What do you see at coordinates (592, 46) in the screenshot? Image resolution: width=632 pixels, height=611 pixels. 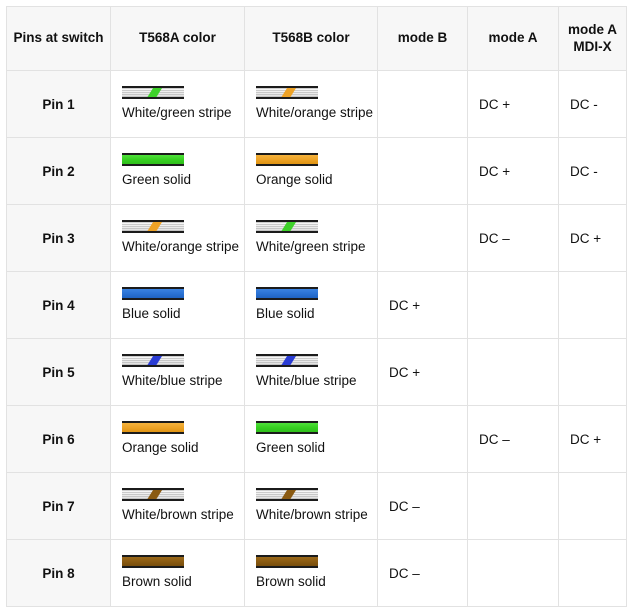 I see `mode-a-mdix-line2: MDI-X` at bounding box center [592, 46].